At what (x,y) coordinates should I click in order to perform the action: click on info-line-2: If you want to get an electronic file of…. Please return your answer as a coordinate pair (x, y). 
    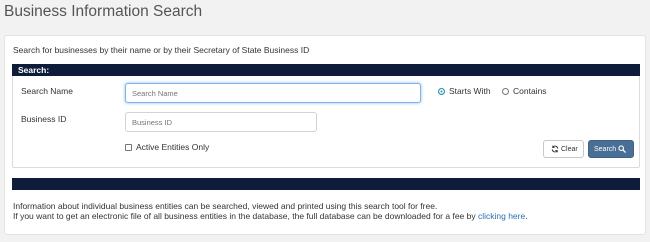
    Looking at the image, I should click on (270, 216).